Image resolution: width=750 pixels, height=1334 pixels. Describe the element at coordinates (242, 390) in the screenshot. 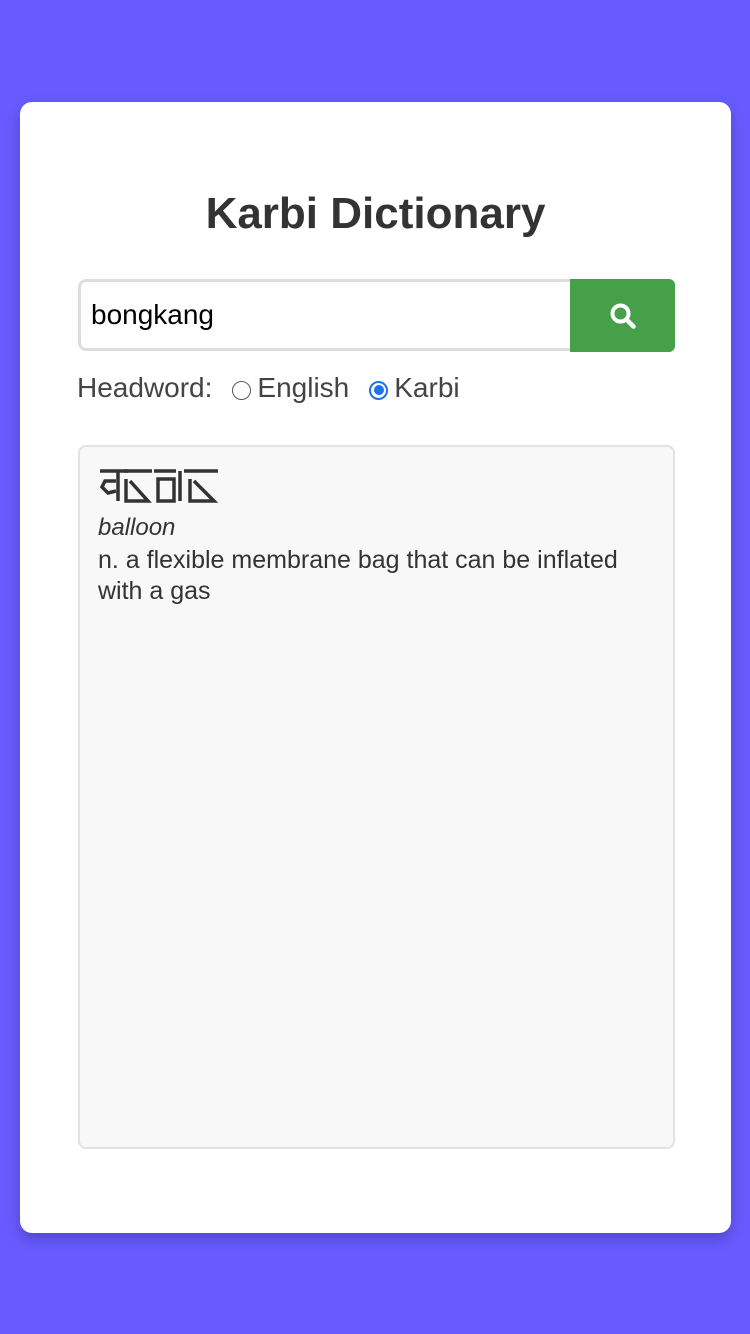

I see `radio-english` at that location.